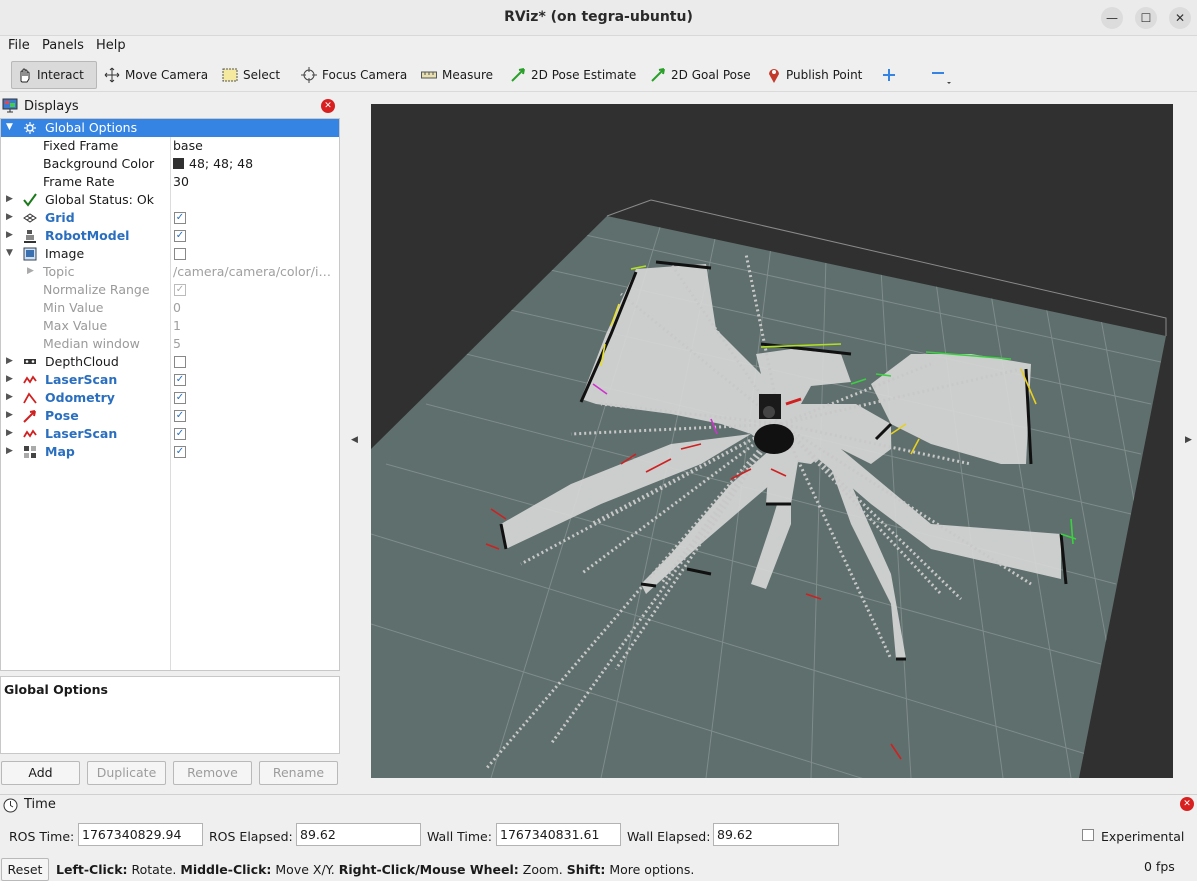 The image size is (1197, 881). Describe the element at coordinates (942, 75) in the screenshot. I see `remove-tool-button` at that location.